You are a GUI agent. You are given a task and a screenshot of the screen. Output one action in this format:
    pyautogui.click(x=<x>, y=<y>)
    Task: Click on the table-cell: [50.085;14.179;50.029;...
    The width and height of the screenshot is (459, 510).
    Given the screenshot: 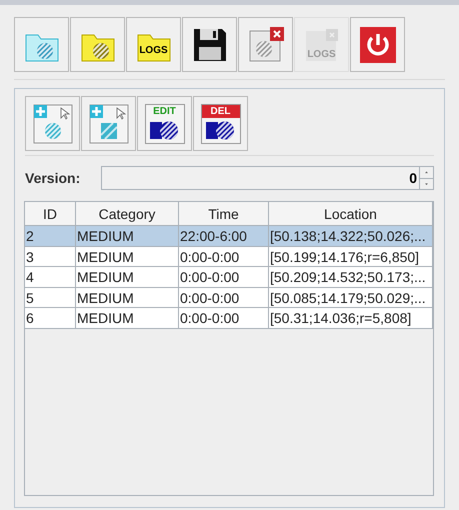 What is the action you would take?
    pyautogui.click(x=351, y=297)
    